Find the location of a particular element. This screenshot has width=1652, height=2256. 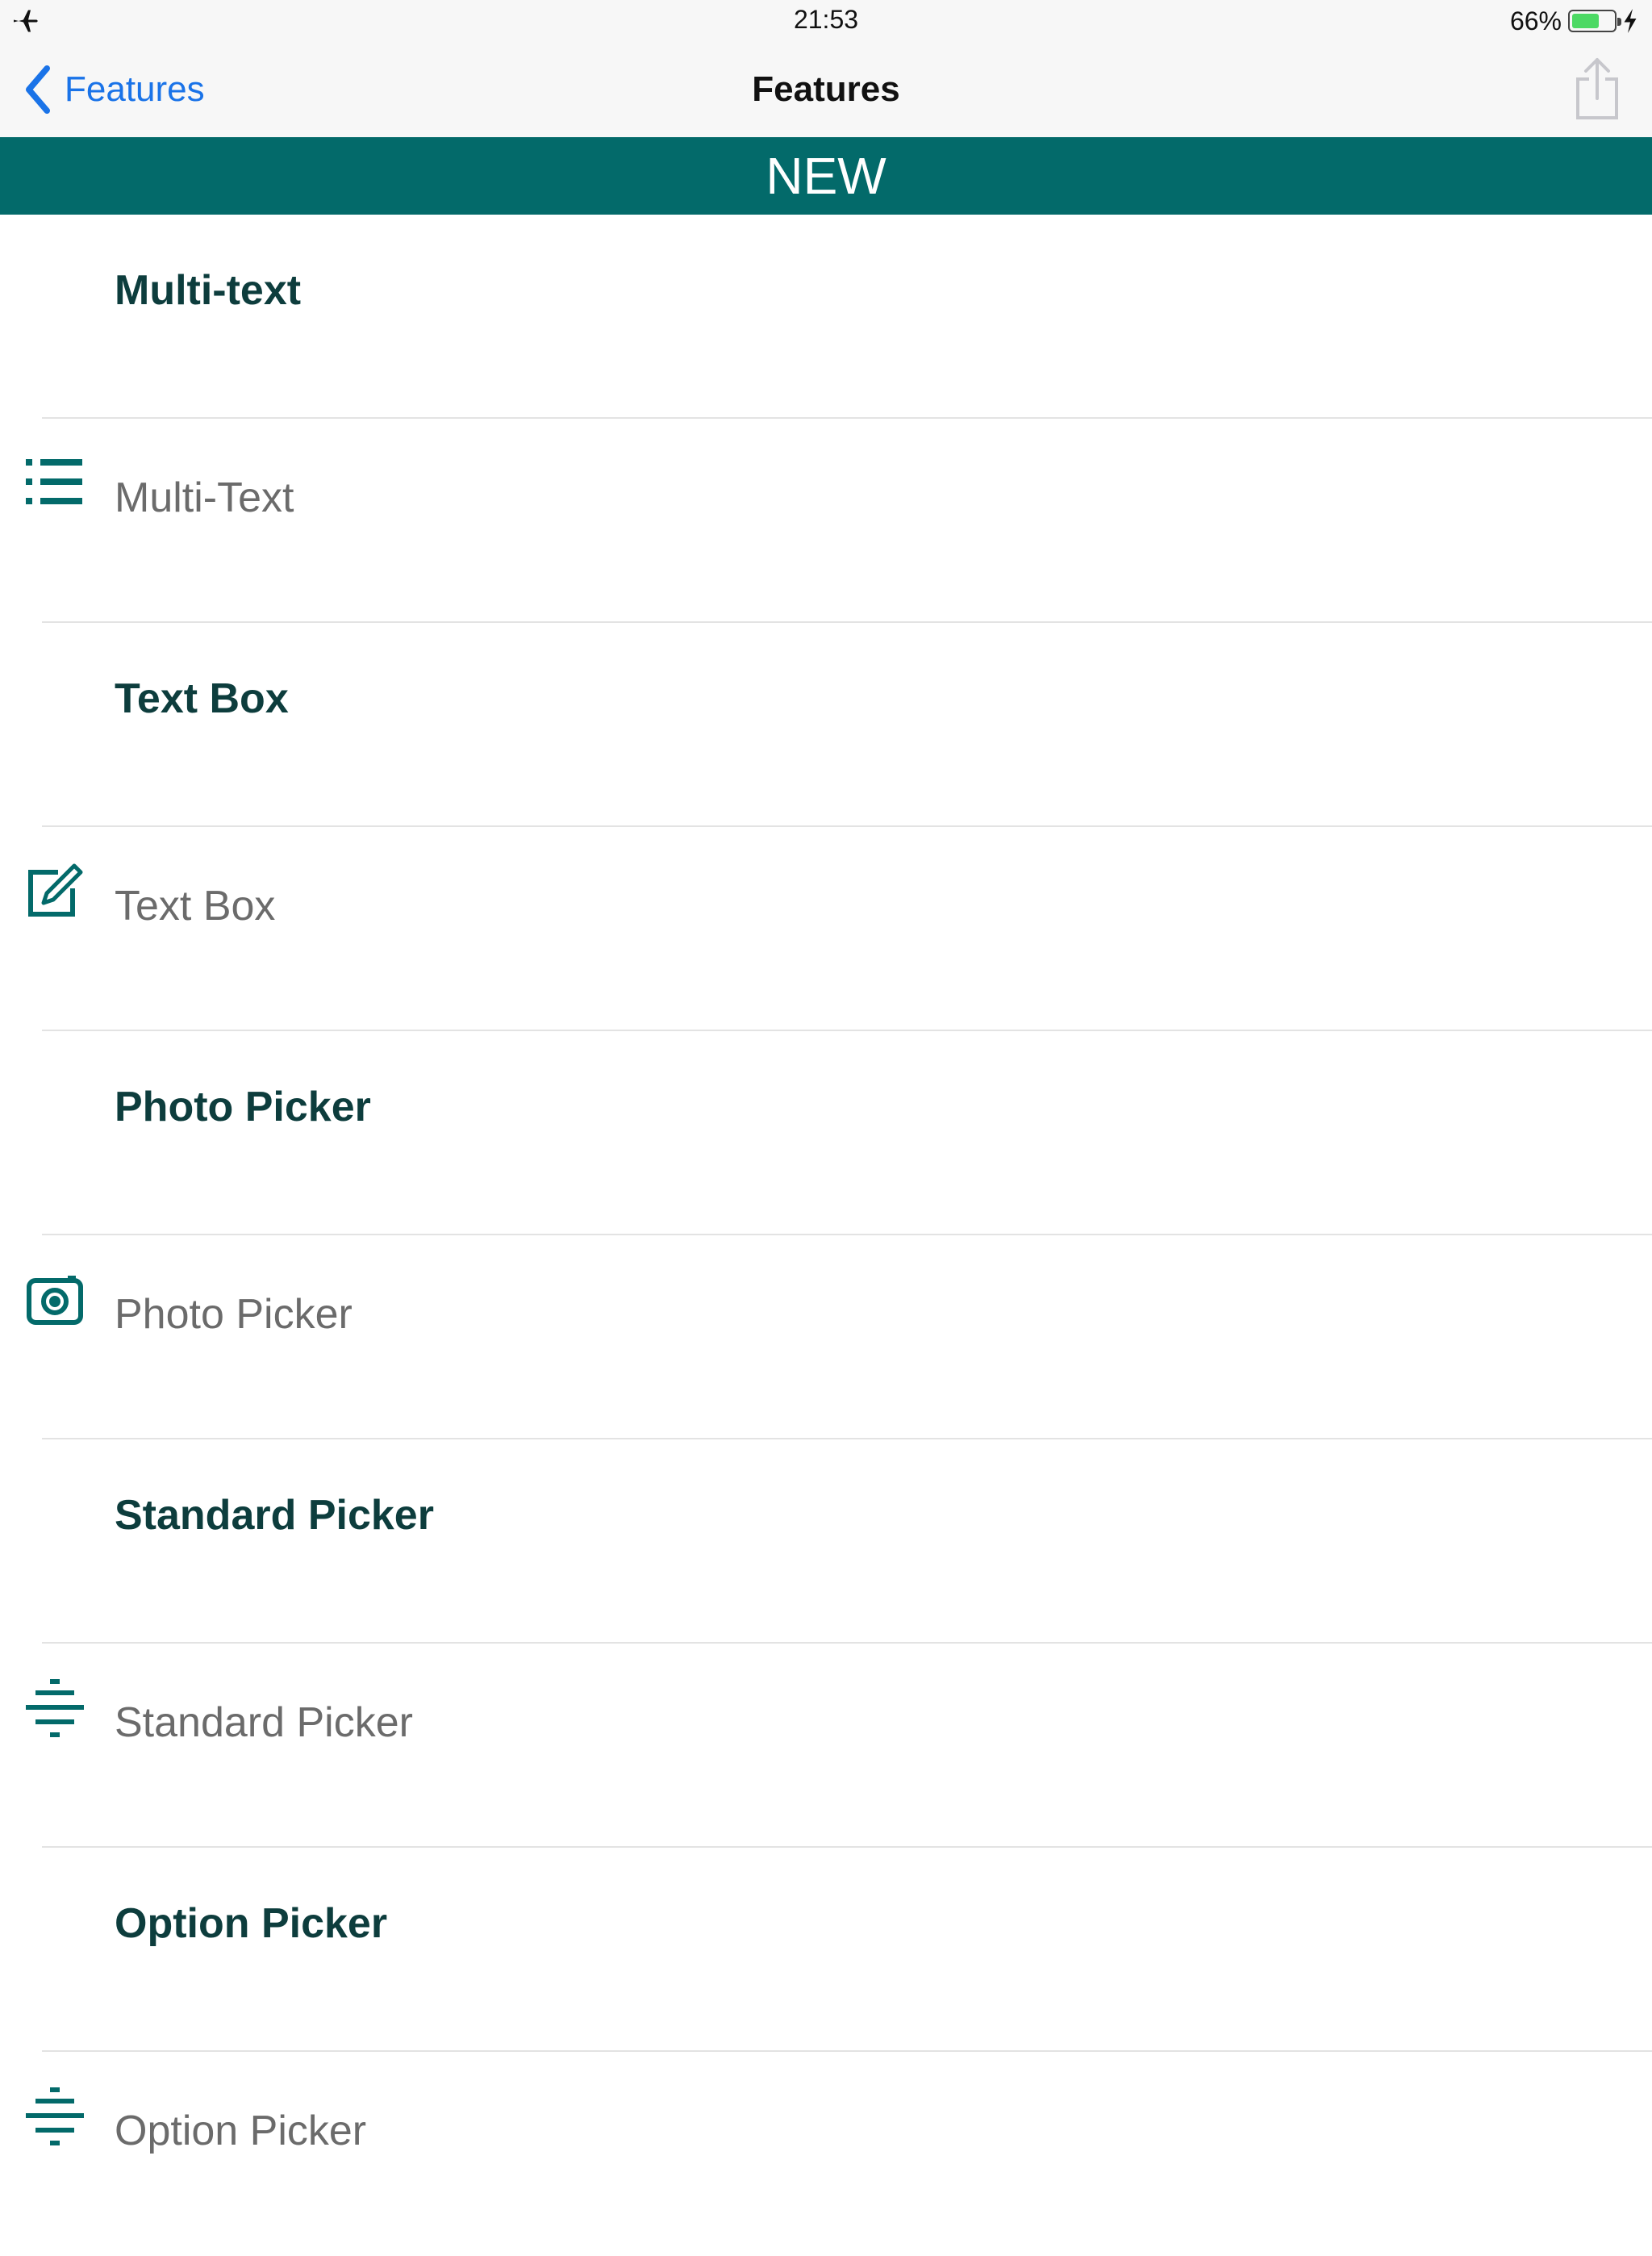

list-item-standard-picker: Standard Picker is located at coordinates (839, 1746).